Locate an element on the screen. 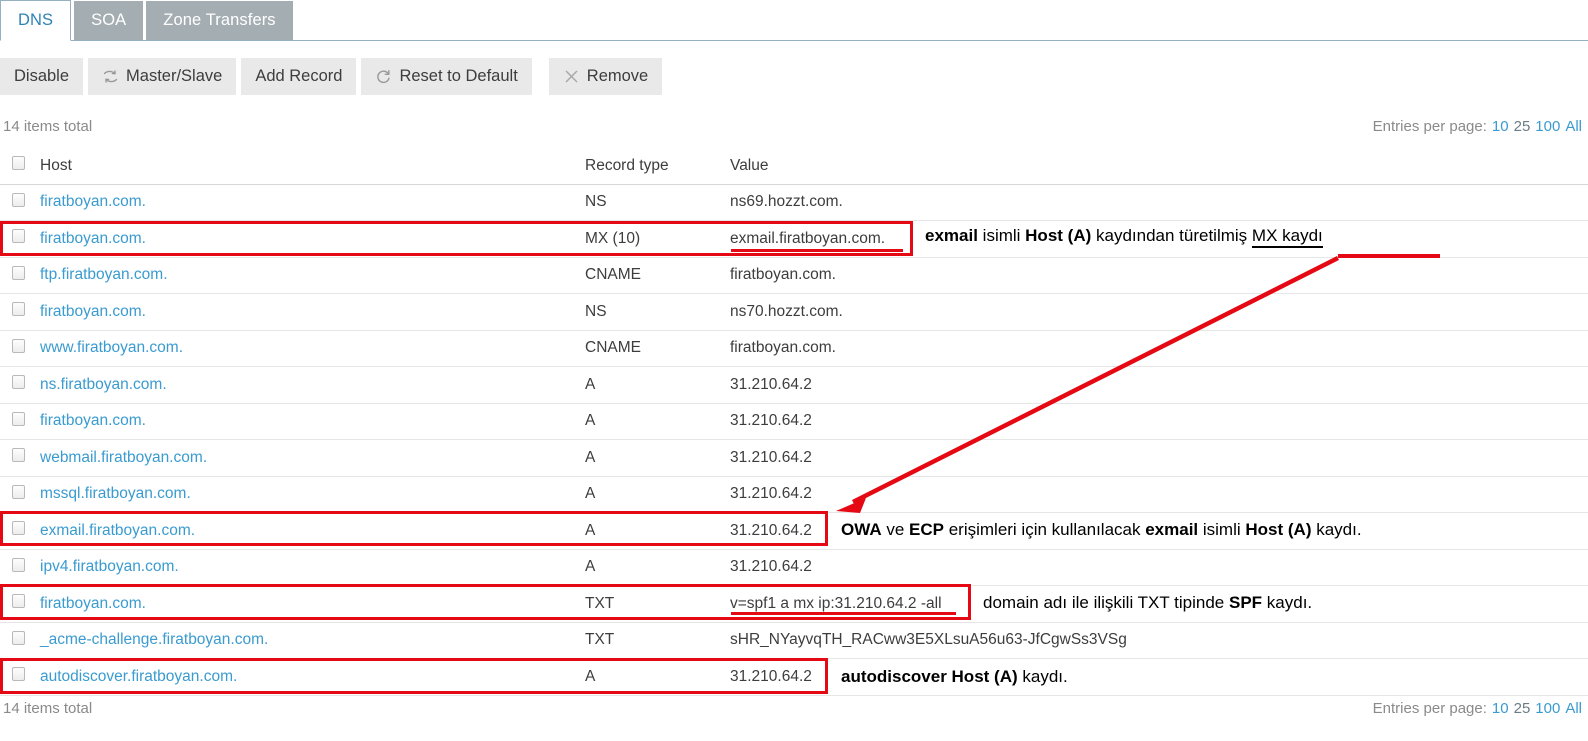 Image resolution: width=1588 pixels, height=741 pixels. tab-zone-transfers: Zone Transfers is located at coordinates (219, 20).